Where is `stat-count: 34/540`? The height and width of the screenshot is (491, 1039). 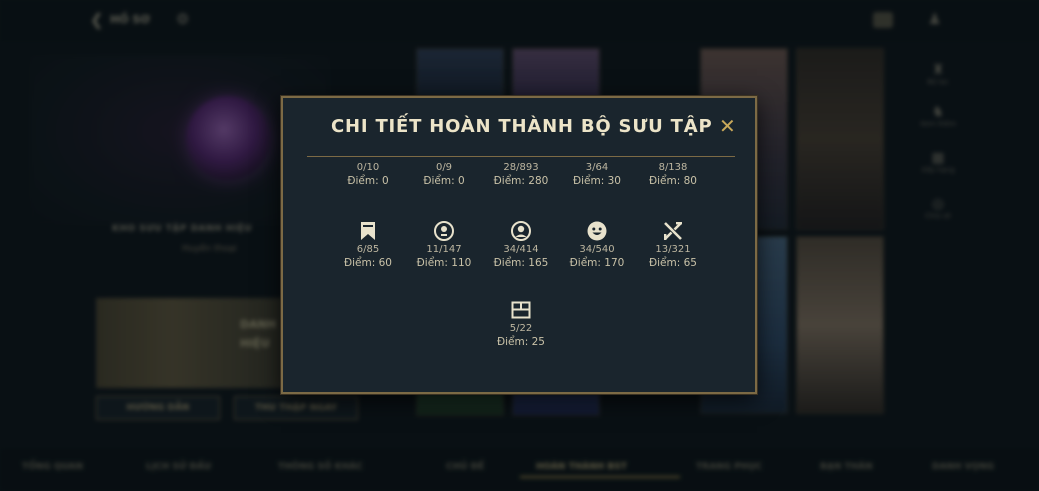 stat-count: 34/540 is located at coordinates (597, 249).